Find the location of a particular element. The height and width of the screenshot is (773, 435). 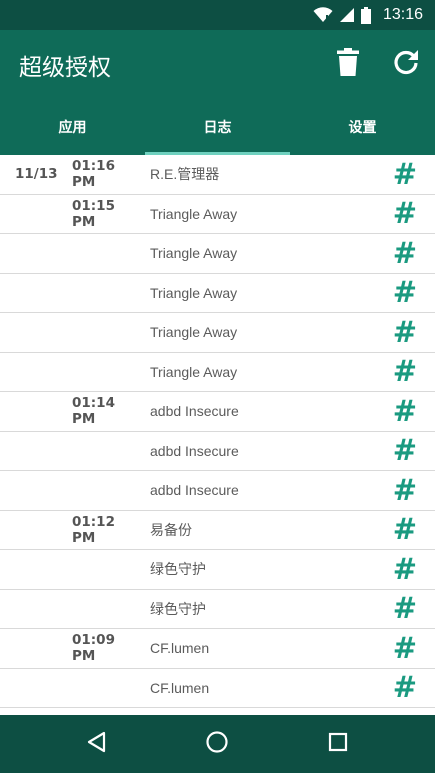

signal-icon is located at coordinates (347, 15).